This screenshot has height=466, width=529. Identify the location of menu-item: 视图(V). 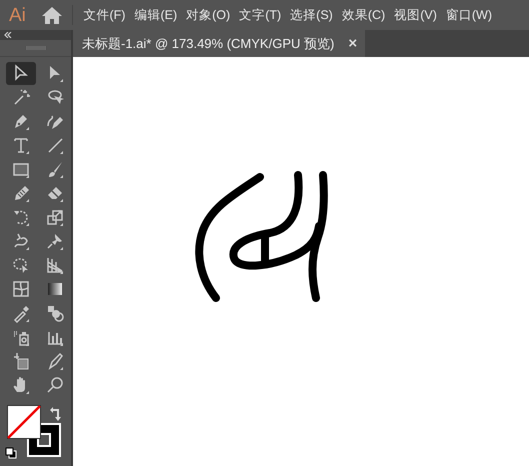
(416, 15).